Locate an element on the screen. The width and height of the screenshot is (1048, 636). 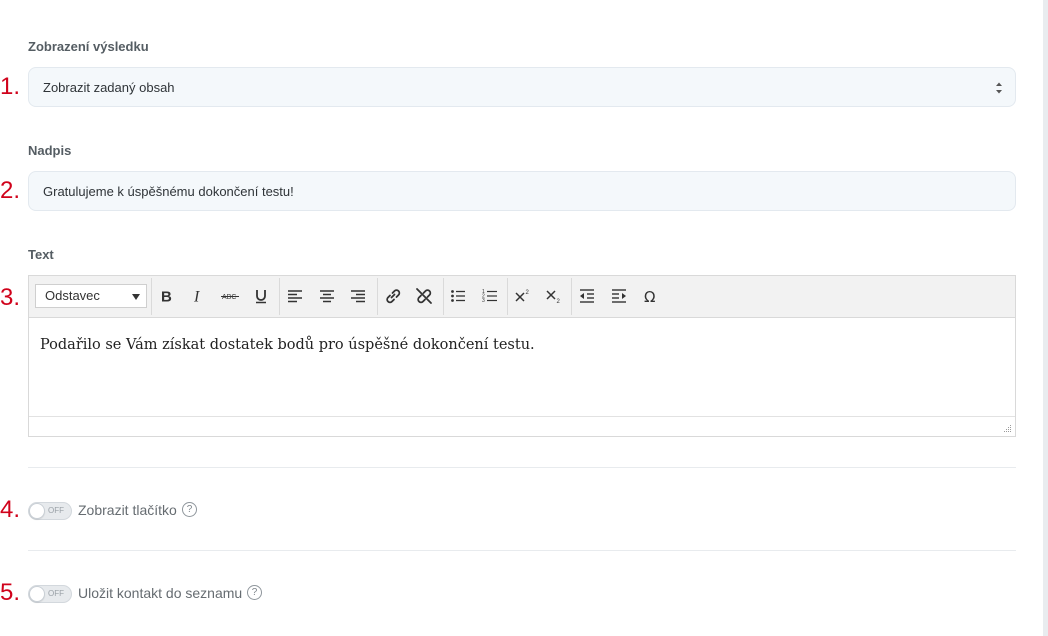
heading-label: Nadpis is located at coordinates (50, 150).